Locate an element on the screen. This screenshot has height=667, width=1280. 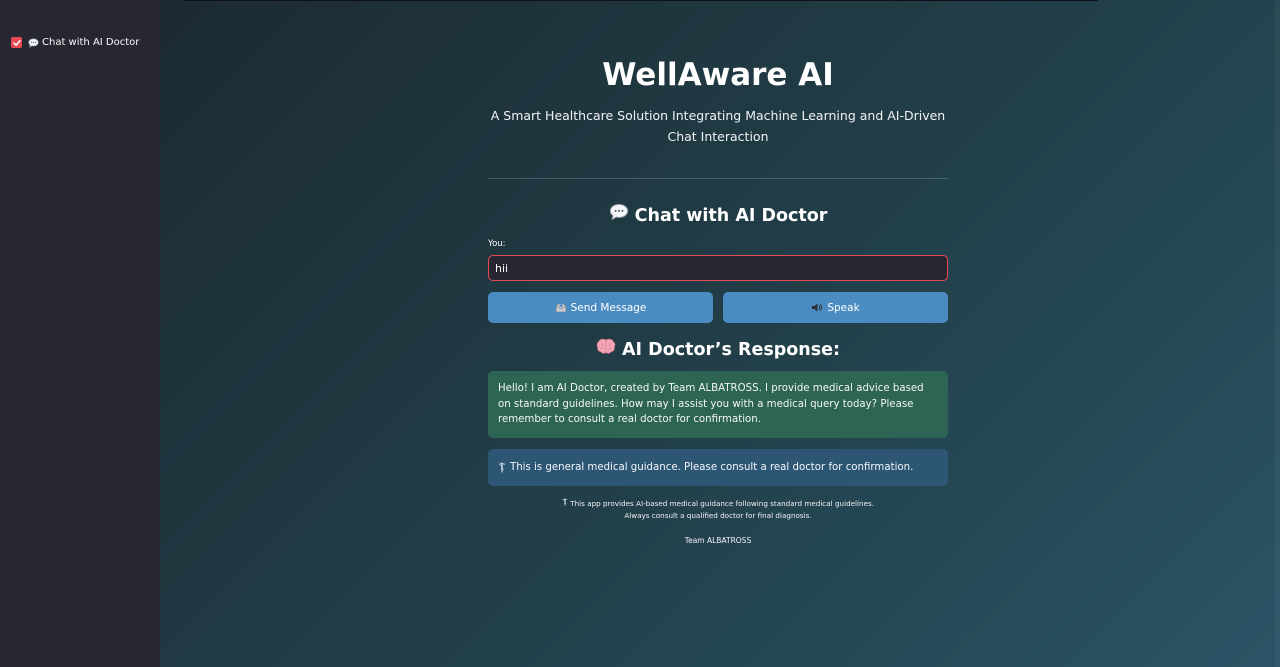
response-heading: AI Doctor’s Response: is located at coordinates (718, 350).